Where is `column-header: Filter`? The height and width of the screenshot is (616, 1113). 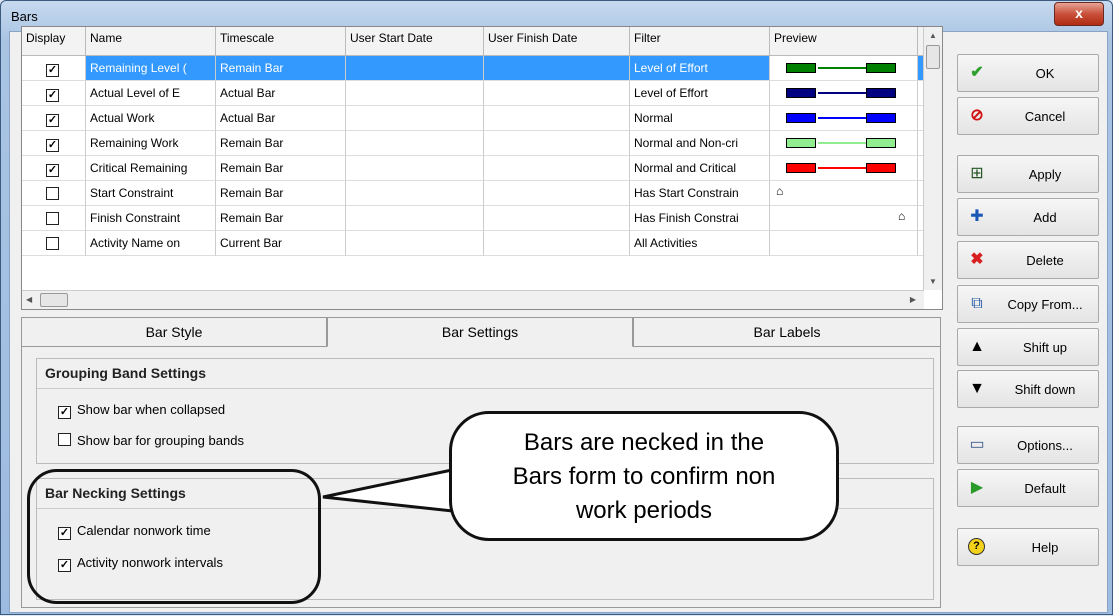
column-header: Filter is located at coordinates (700, 41).